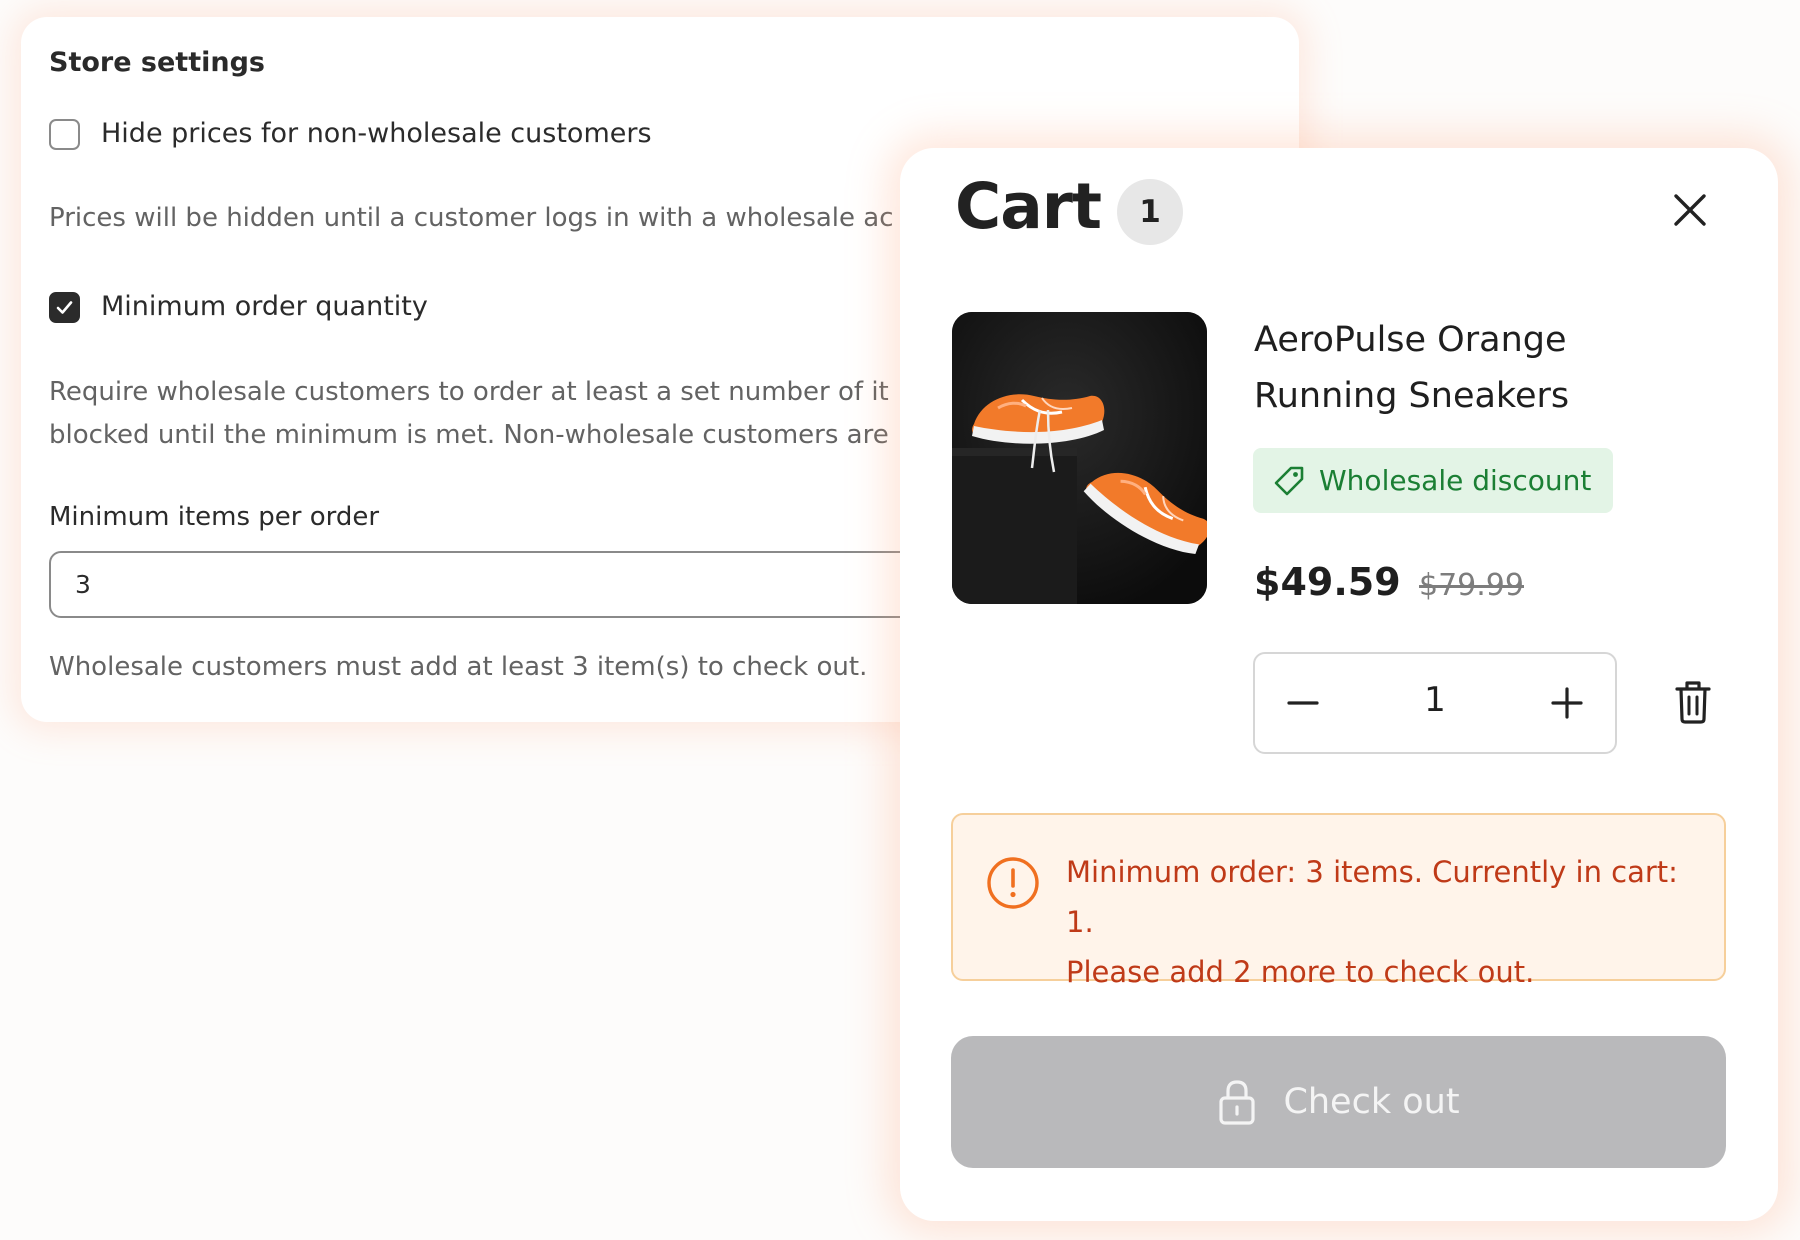  I want to click on hide-prices-label: Hide prices for non-wholesale customers, so click(376, 133).